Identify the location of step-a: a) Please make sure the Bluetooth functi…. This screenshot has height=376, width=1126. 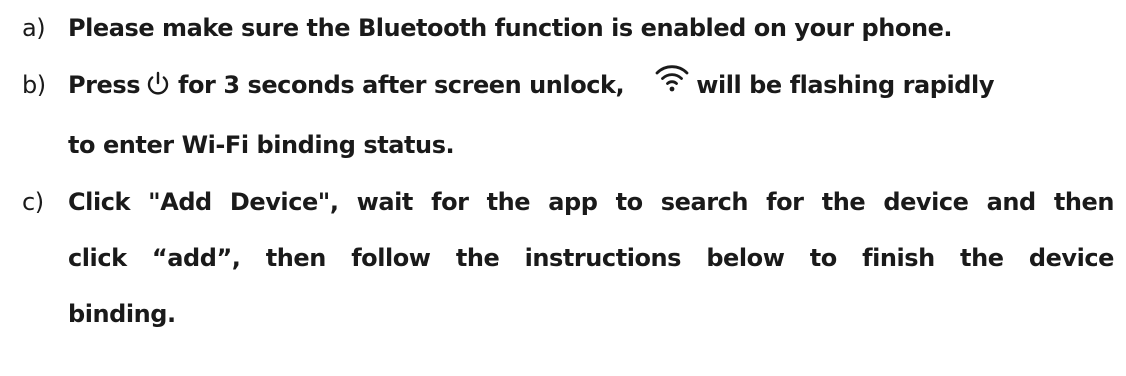
(568, 28).